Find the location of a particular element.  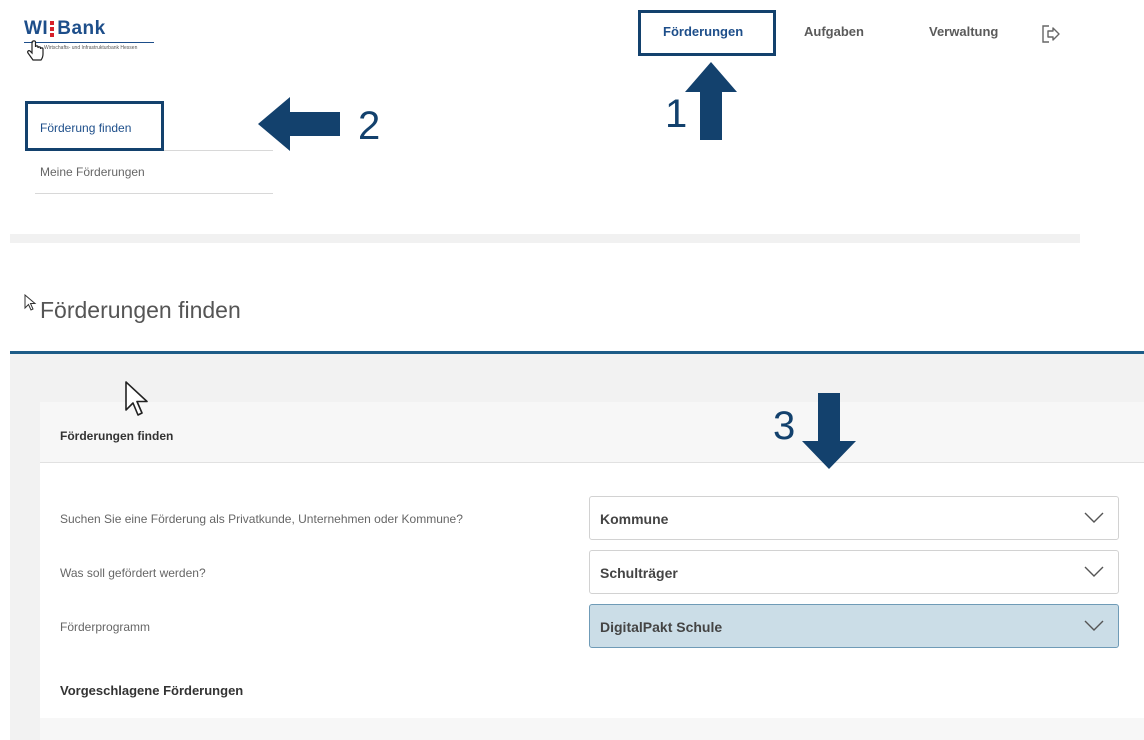

section-separator is located at coordinates (545, 238).